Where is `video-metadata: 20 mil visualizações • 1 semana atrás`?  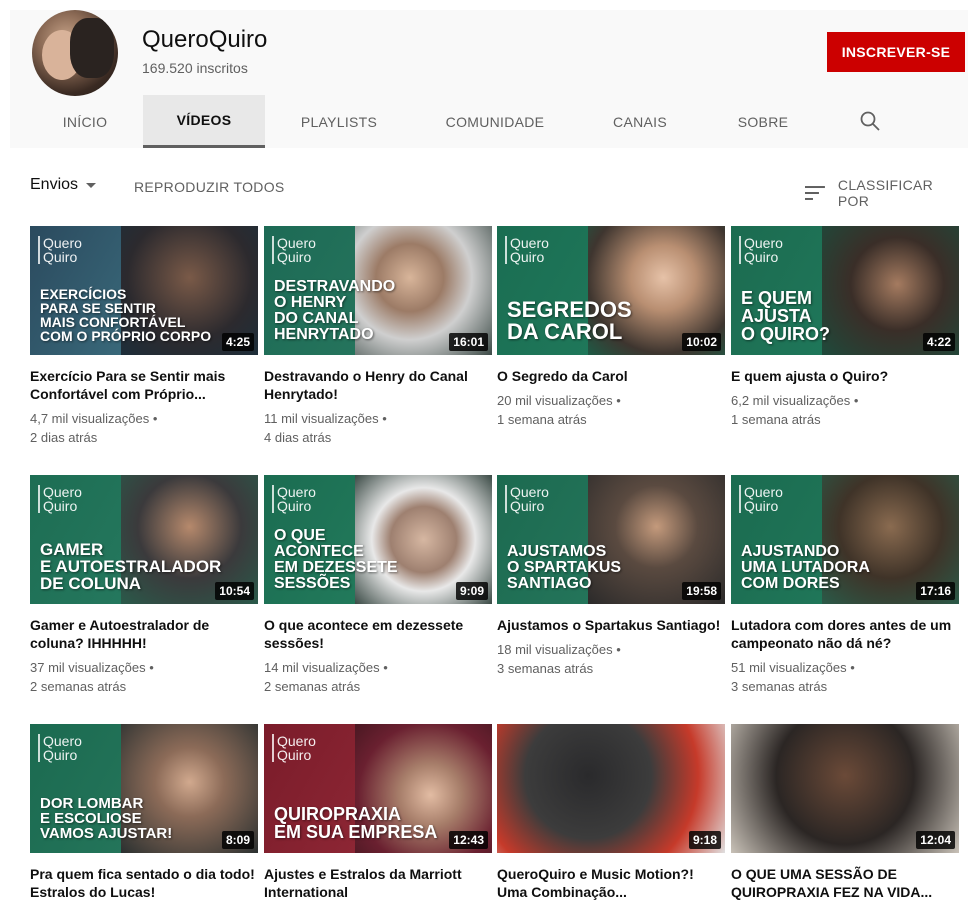 video-metadata: 20 mil visualizações • 1 semana atrás is located at coordinates (611, 410).